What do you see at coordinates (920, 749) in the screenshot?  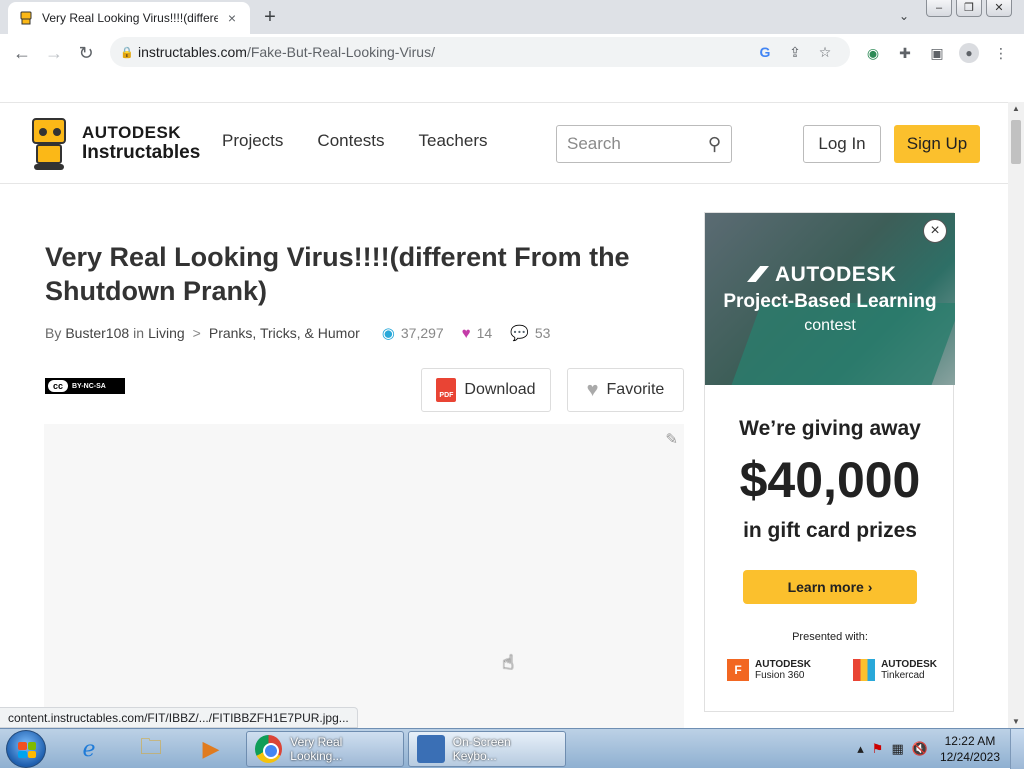 I see `volume-muted-icon: 🔇` at bounding box center [920, 749].